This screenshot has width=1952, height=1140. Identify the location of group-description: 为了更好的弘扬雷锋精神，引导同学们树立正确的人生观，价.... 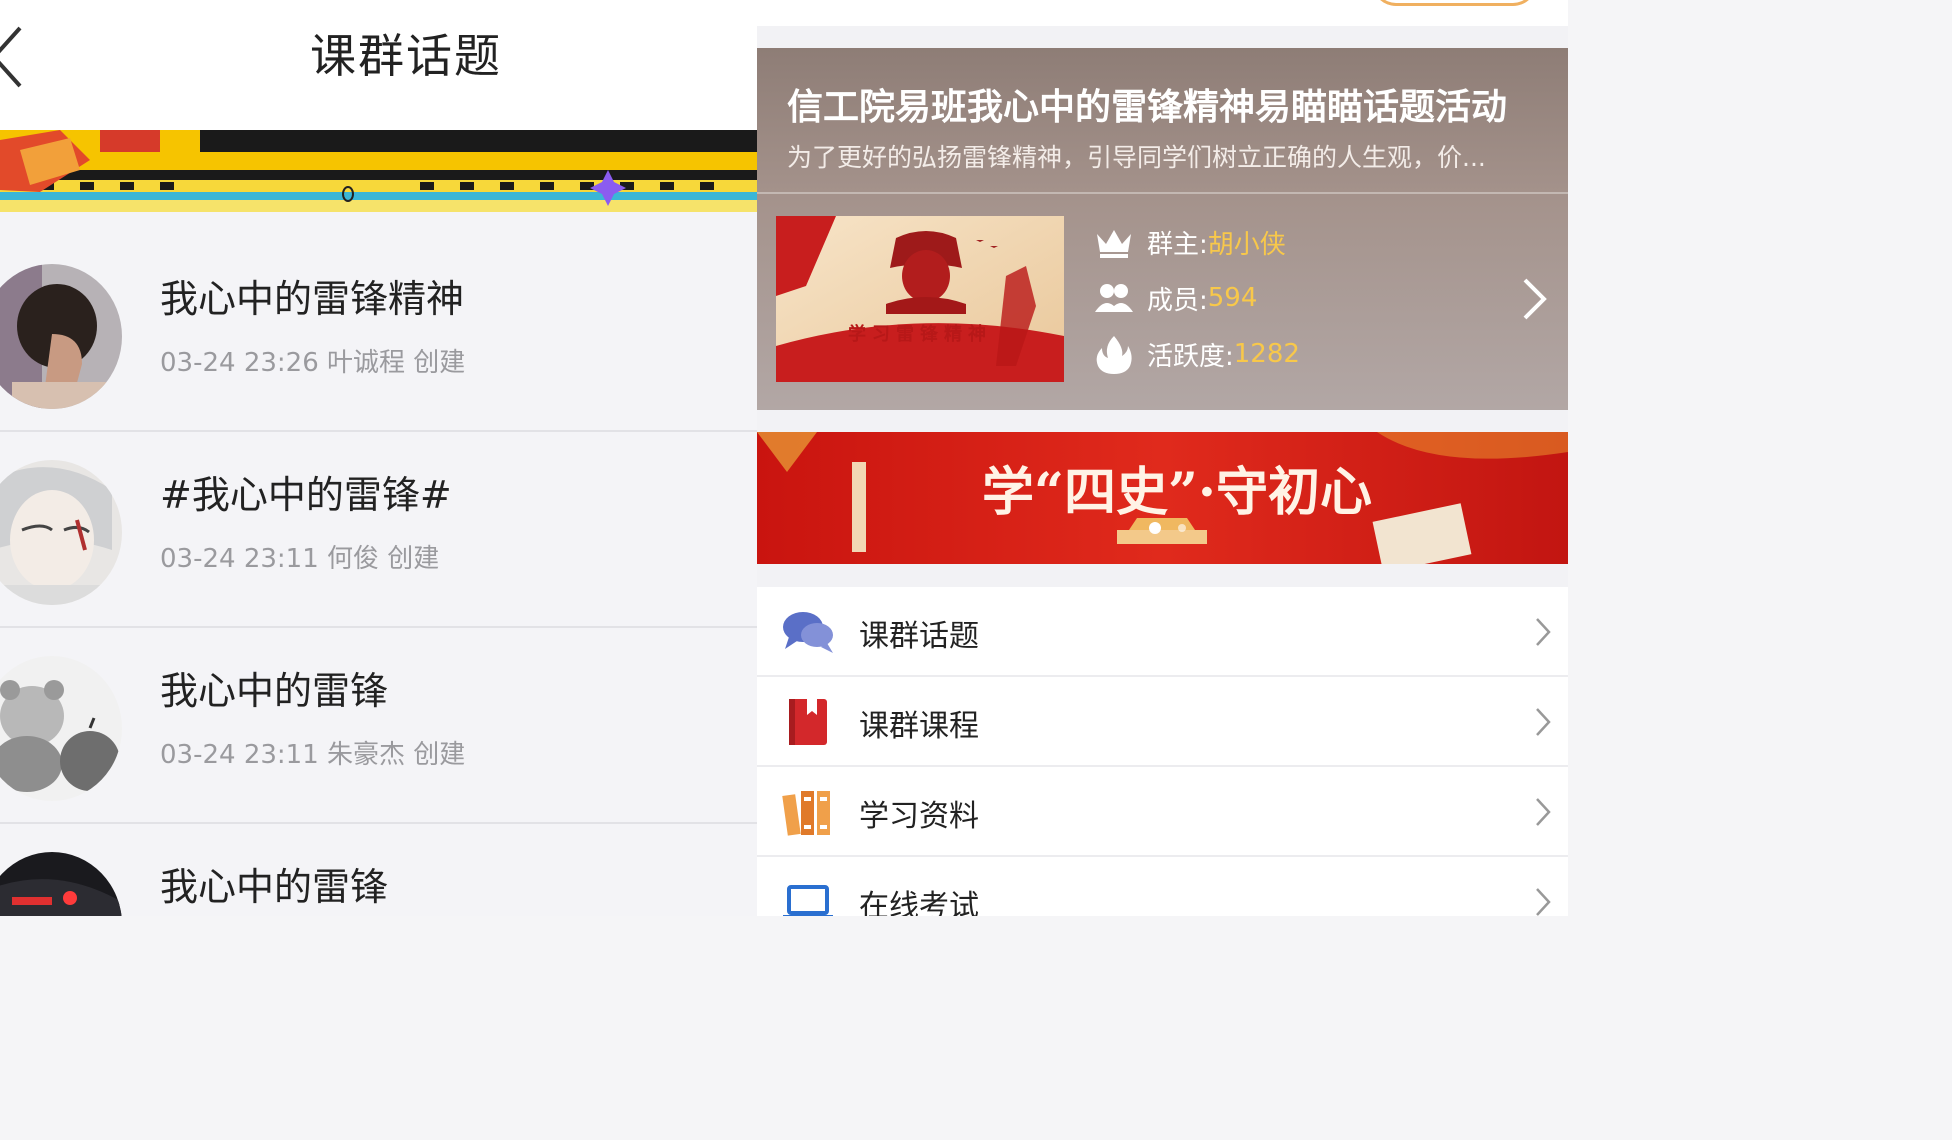
(1136, 157).